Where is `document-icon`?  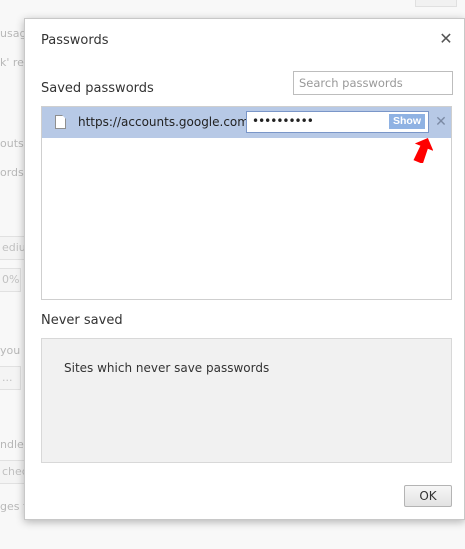 document-icon is located at coordinates (60, 122).